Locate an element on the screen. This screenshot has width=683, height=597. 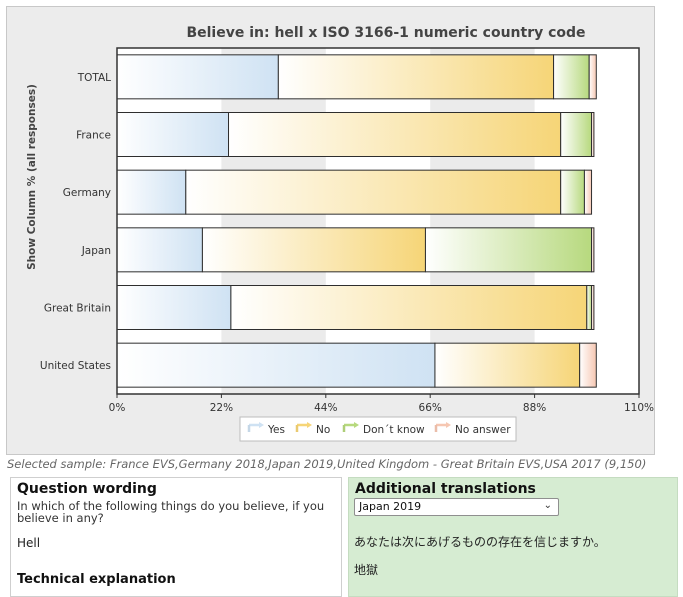
bar-no-answer-united-states is located at coordinates (588, 365).